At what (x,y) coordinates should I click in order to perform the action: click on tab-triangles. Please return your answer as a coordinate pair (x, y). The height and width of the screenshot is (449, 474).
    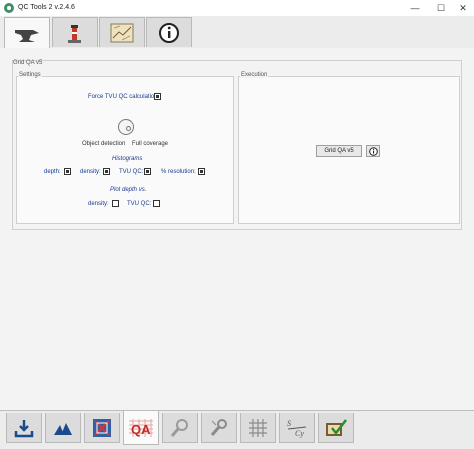
    Looking at the image, I should click on (63, 428).